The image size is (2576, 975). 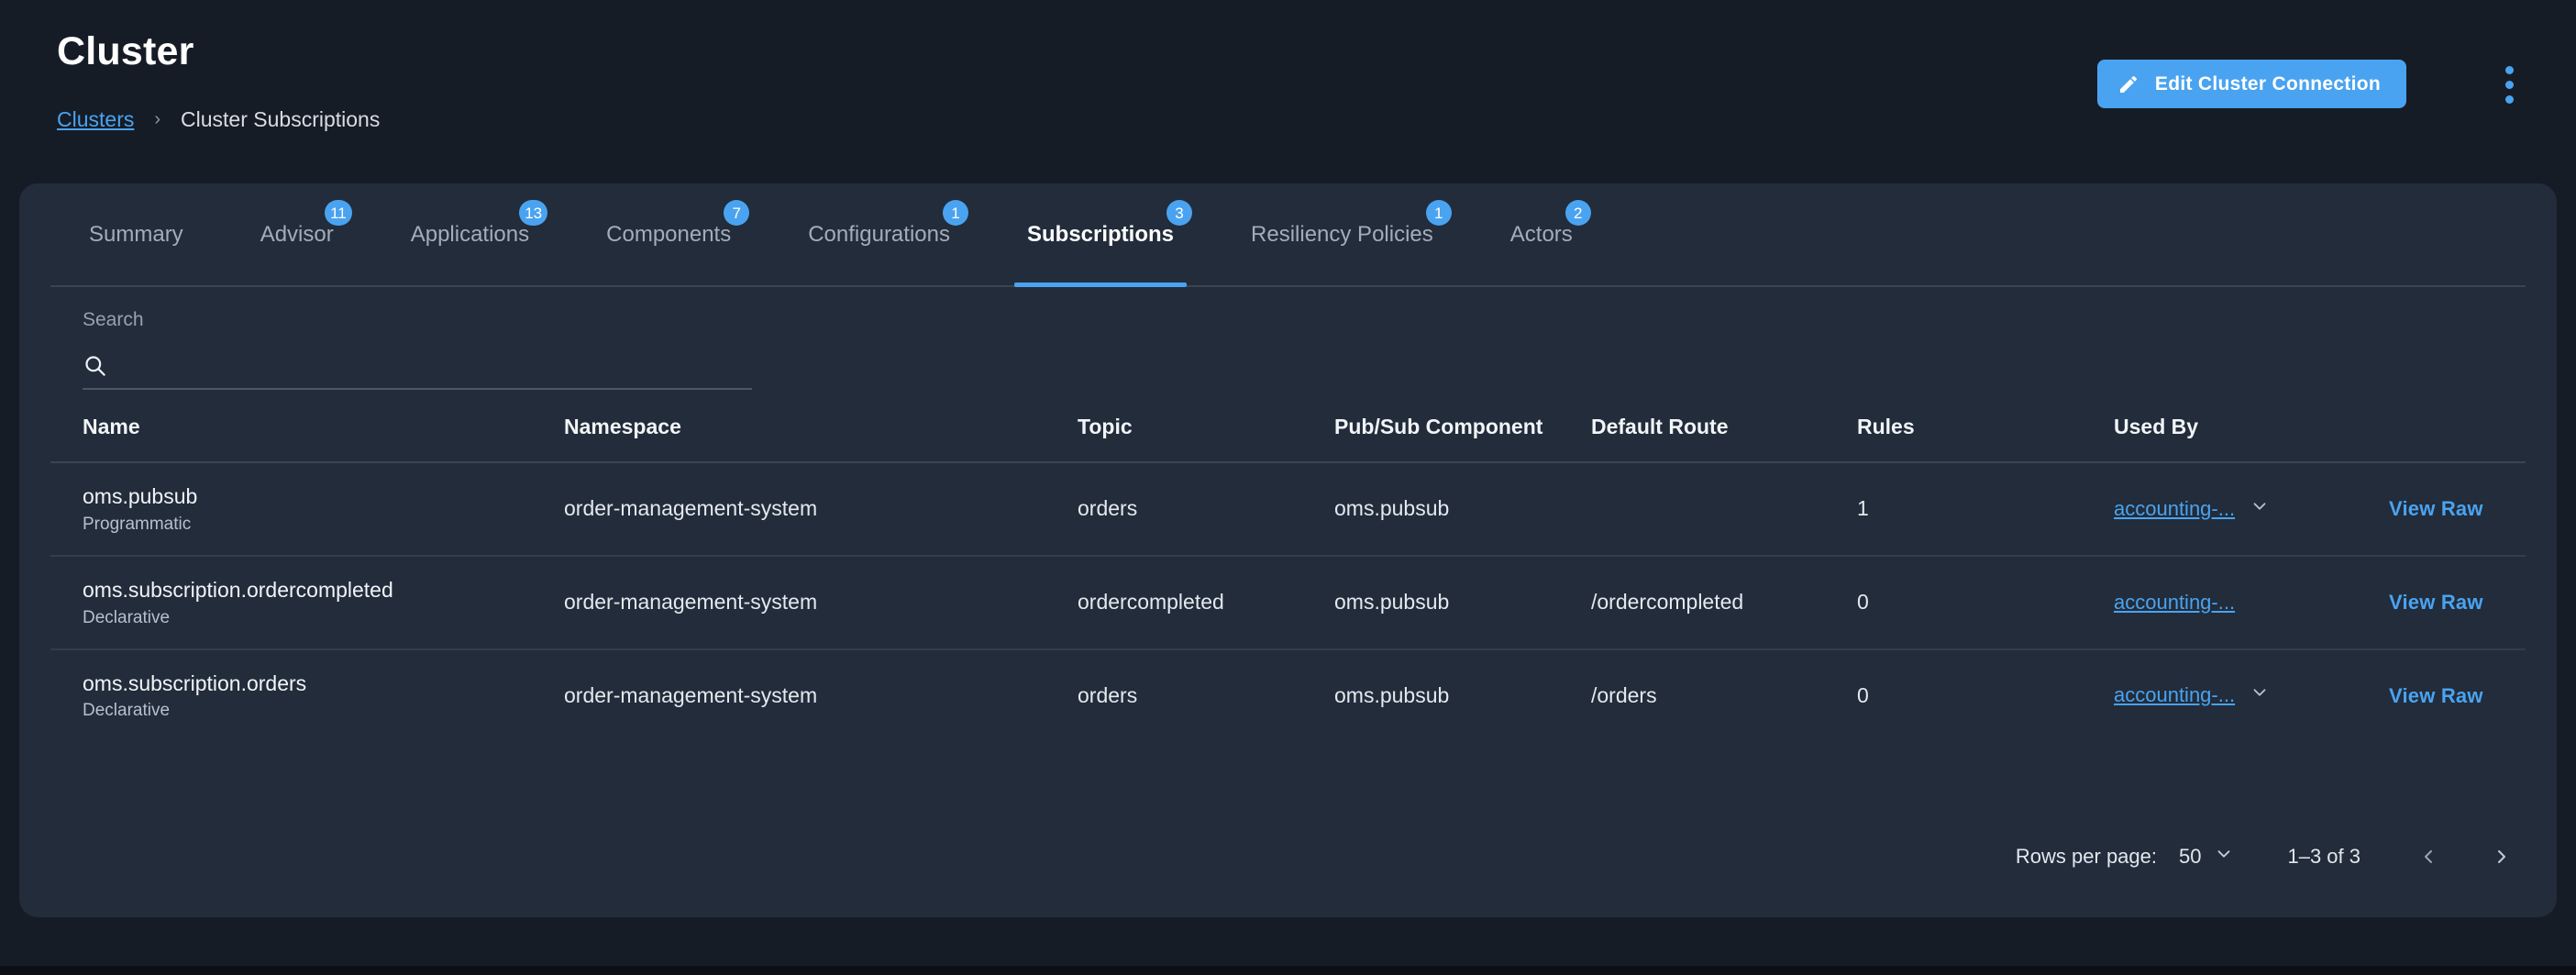 I want to click on pagination: Rows per page: 50 1–3 of 3, so click(x=2267, y=857).